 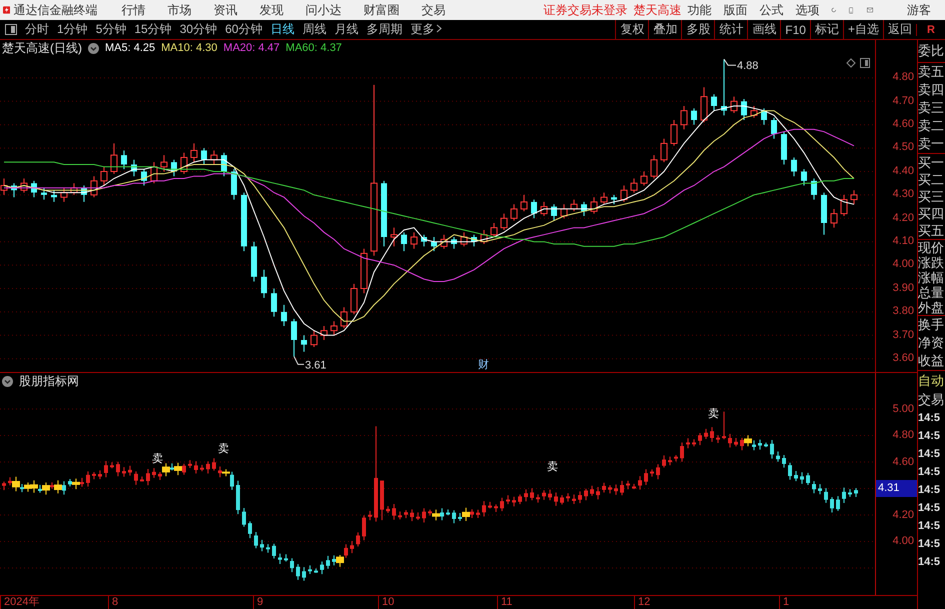 I want to click on menu-item: 资讯, so click(x=225, y=10).